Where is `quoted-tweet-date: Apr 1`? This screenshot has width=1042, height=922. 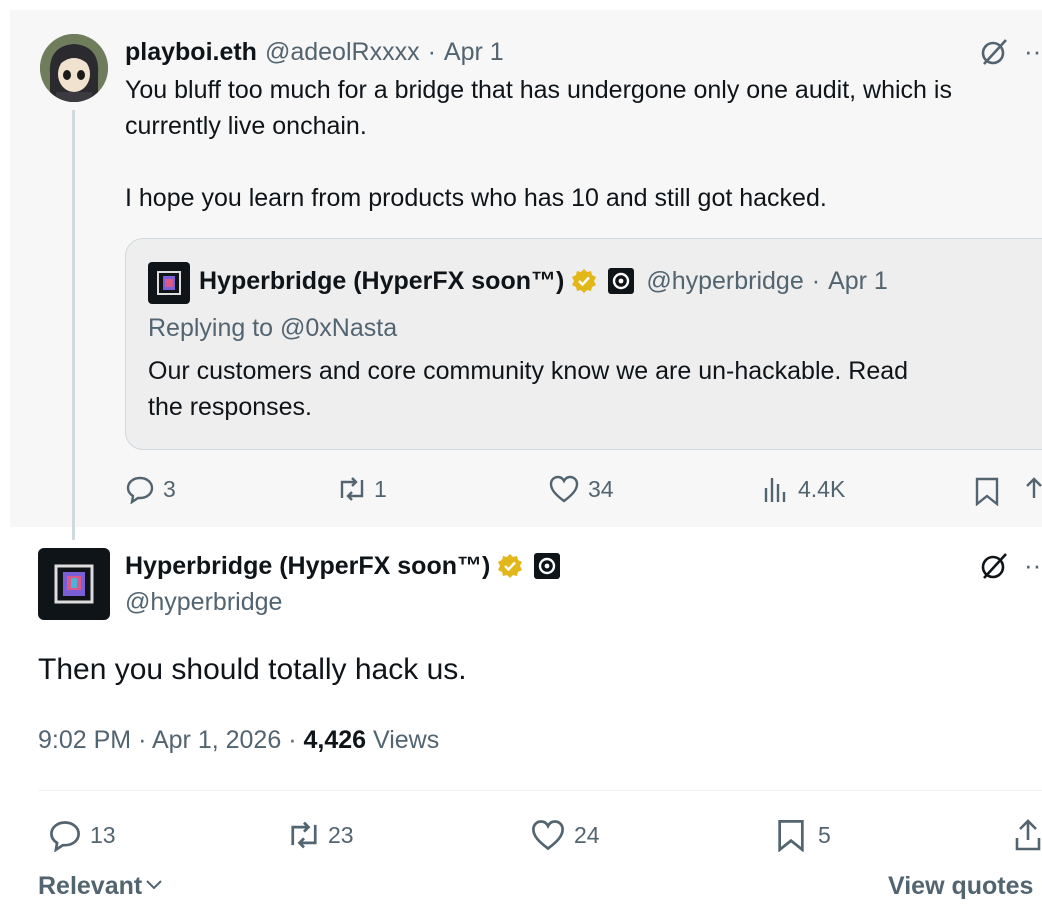
quoted-tweet-date: Apr 1 is located at coordinates (858, 281).